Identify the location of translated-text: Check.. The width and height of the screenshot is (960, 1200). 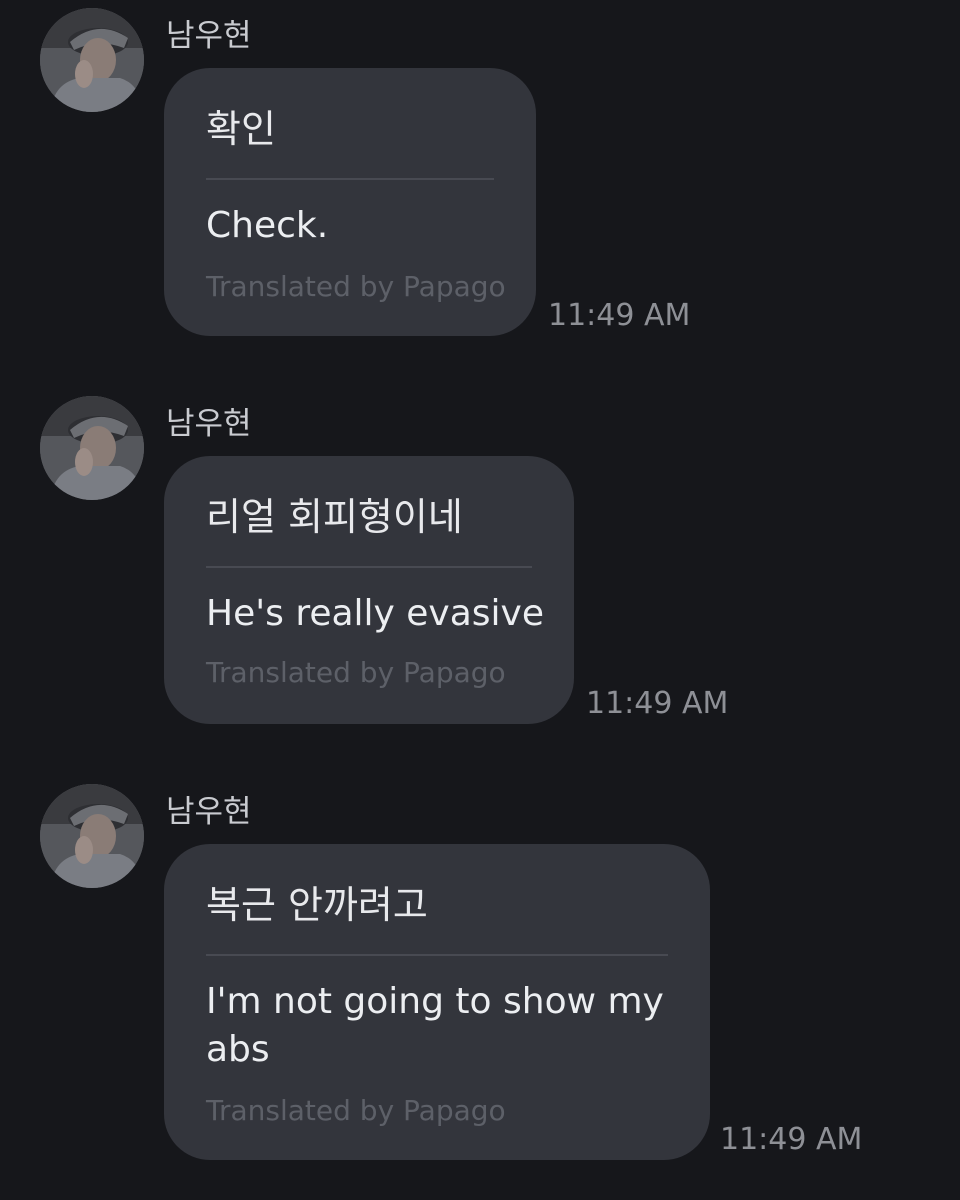
(267, 225).